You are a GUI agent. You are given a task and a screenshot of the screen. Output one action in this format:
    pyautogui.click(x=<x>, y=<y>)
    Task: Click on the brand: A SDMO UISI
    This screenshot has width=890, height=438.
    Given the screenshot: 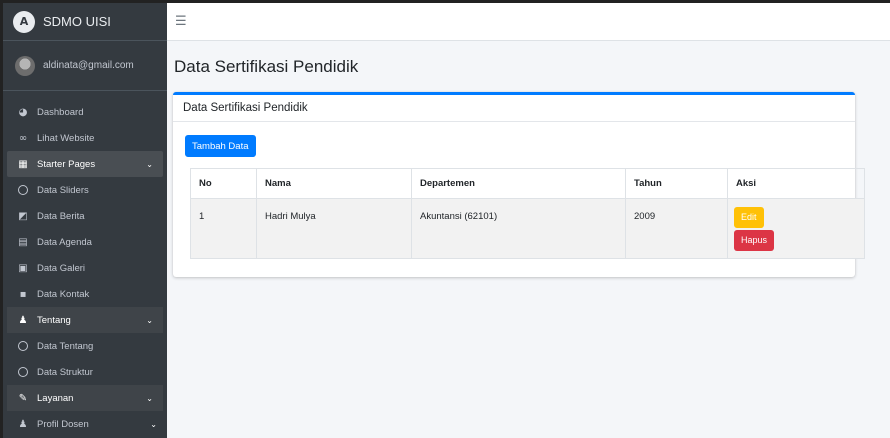 What is the action you would take?
    pyautogui.click(x=85, y=22)
    